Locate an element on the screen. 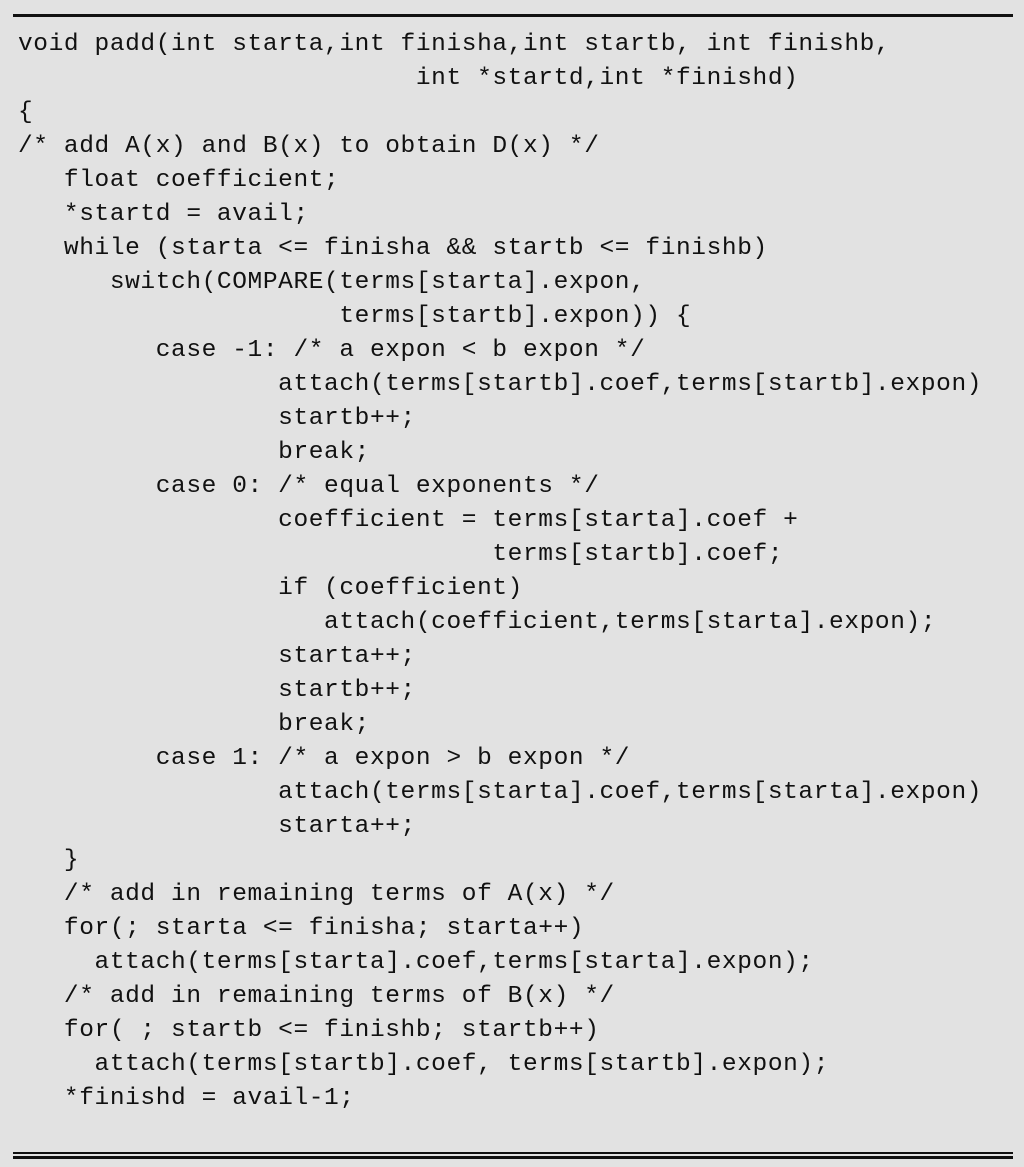  code-line: /* add A(x) and B(x) to obtain D(x) */ is located at coordinates (309, 146).